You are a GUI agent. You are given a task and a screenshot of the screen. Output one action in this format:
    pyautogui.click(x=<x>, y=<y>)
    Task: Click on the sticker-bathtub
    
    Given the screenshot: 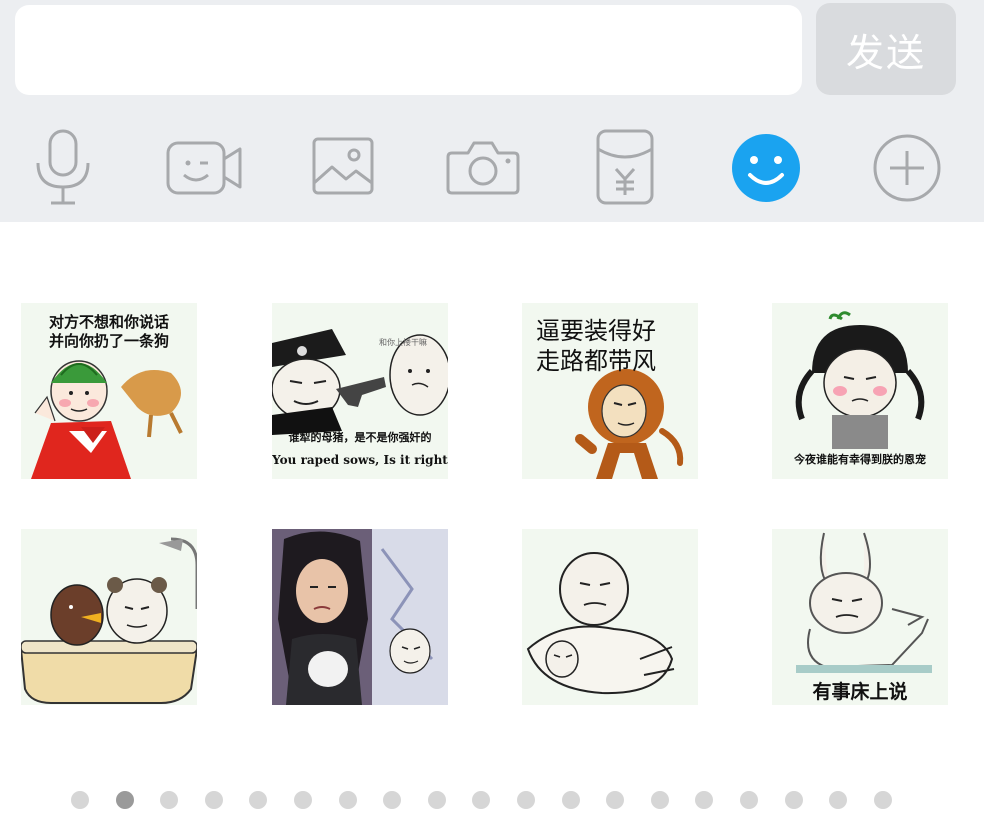 What is the action you would take?
    pyautogui.click(x=109, y=617)
    